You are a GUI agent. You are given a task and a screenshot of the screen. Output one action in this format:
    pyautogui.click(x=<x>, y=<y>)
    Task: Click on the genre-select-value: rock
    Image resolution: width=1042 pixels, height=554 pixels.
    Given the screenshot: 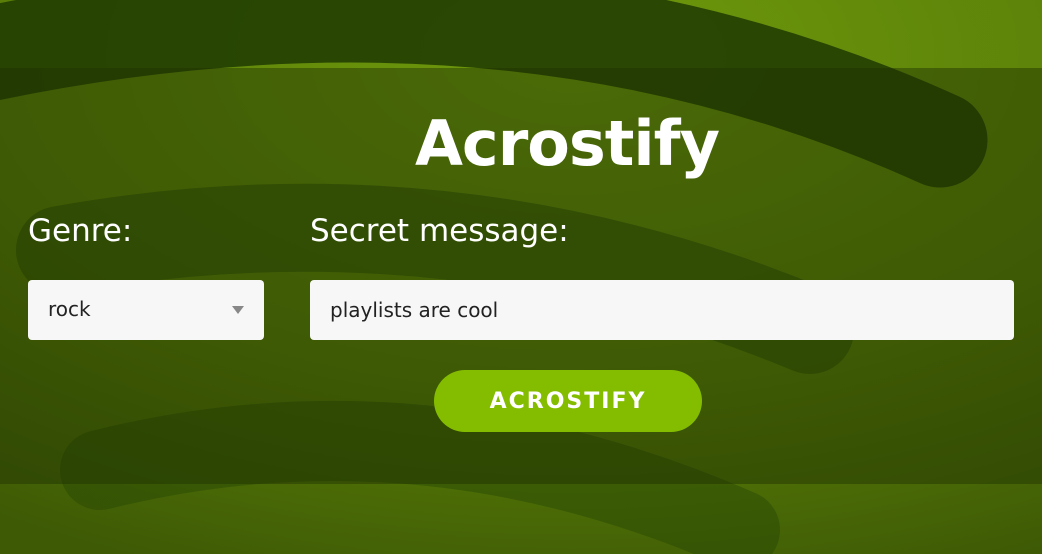 What is the action you would take?
    pyautogui.click(x=69, y=309)
    